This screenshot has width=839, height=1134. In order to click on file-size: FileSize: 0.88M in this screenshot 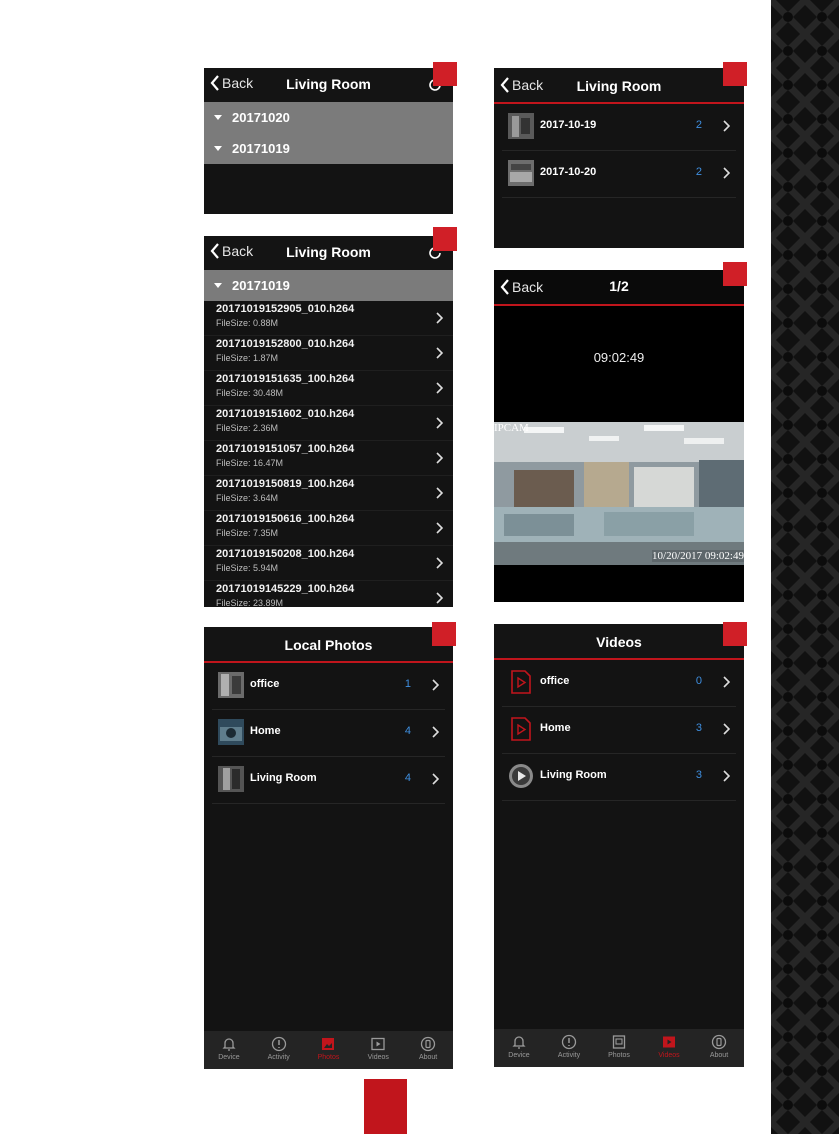, I will do `click(247, 323)`.